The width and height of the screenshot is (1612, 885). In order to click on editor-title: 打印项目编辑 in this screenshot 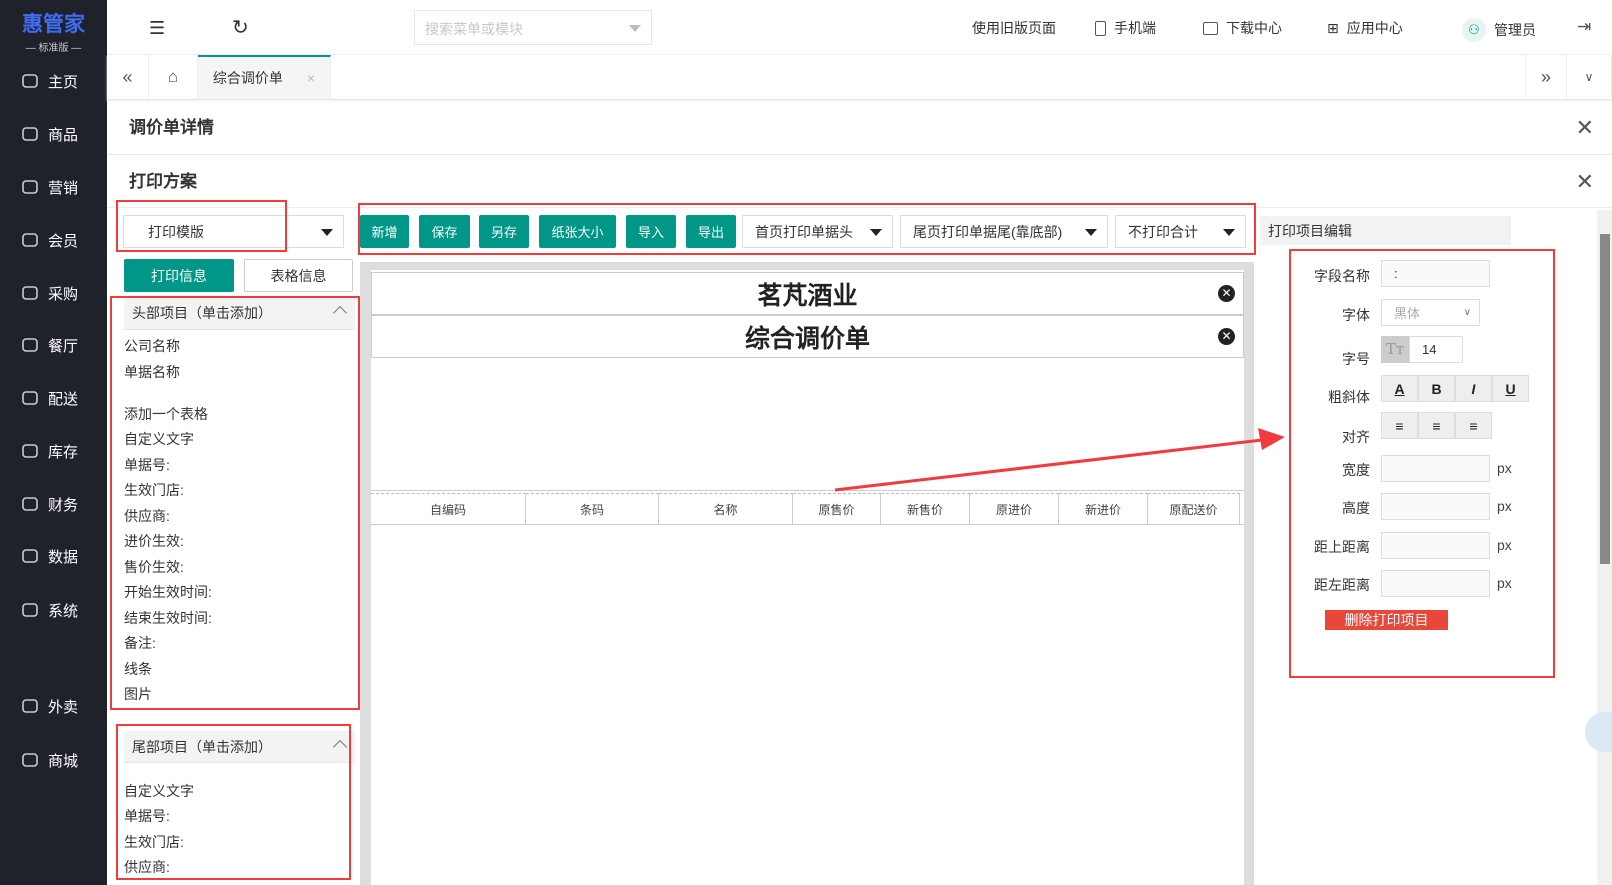, I will do `click(1310, 231)`.